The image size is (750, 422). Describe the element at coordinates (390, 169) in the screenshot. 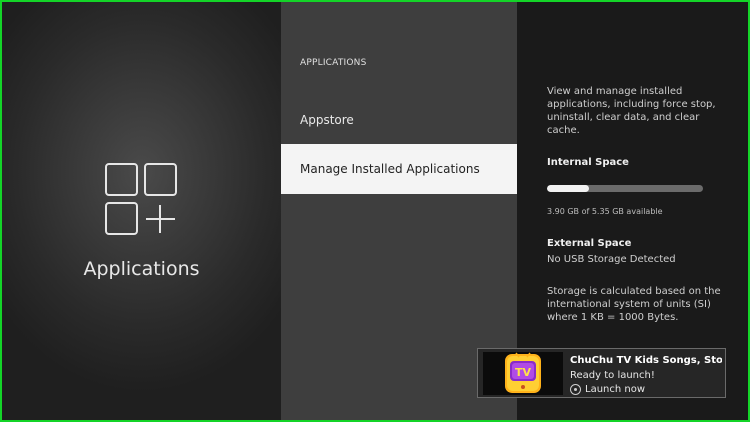

I see `menu-item-label: Manage Installed Applications` at that location.